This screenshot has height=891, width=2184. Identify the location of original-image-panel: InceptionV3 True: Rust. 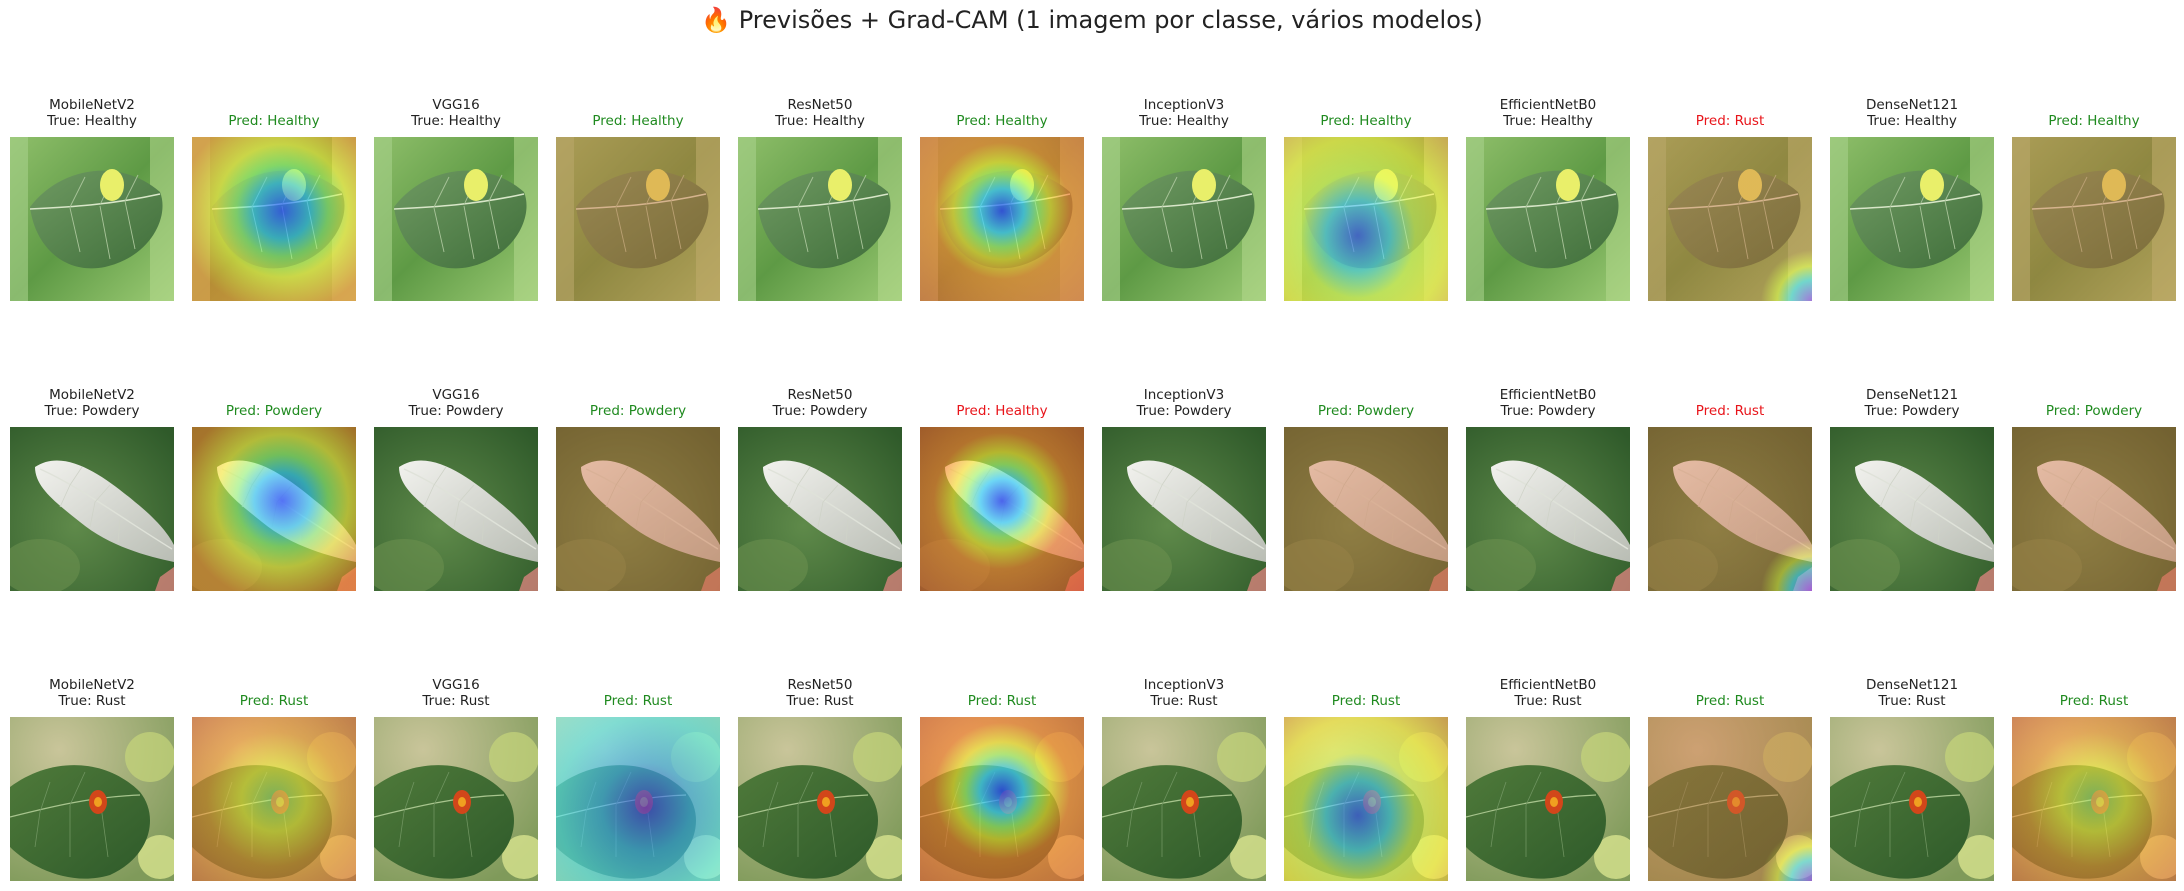
(1184, 779).